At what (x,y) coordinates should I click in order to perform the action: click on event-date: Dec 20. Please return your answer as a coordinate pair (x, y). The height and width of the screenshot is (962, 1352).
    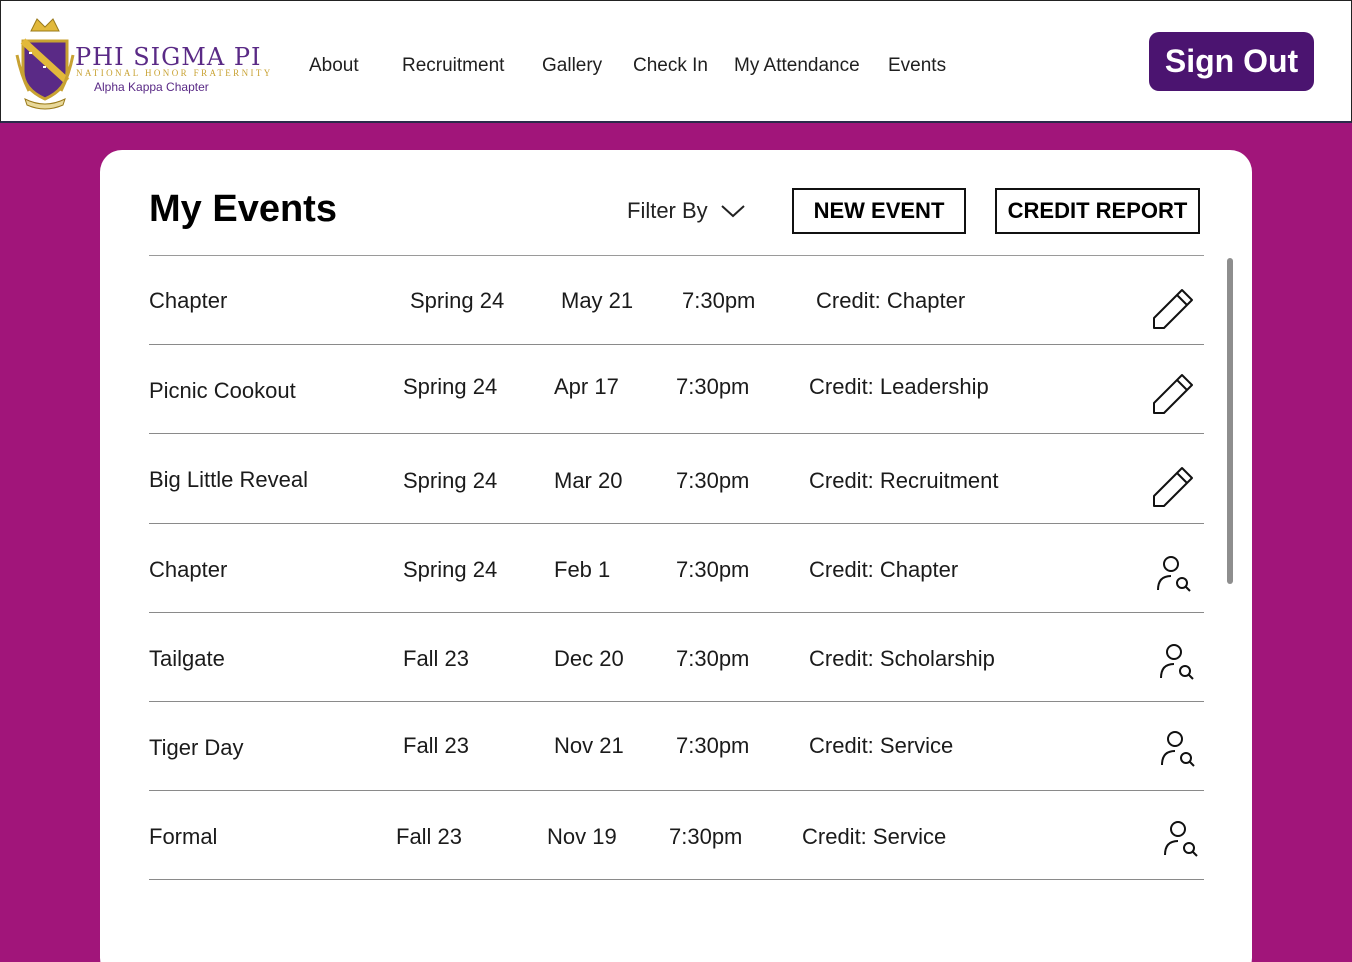
    Looking at the image, I should click on (589, 658).